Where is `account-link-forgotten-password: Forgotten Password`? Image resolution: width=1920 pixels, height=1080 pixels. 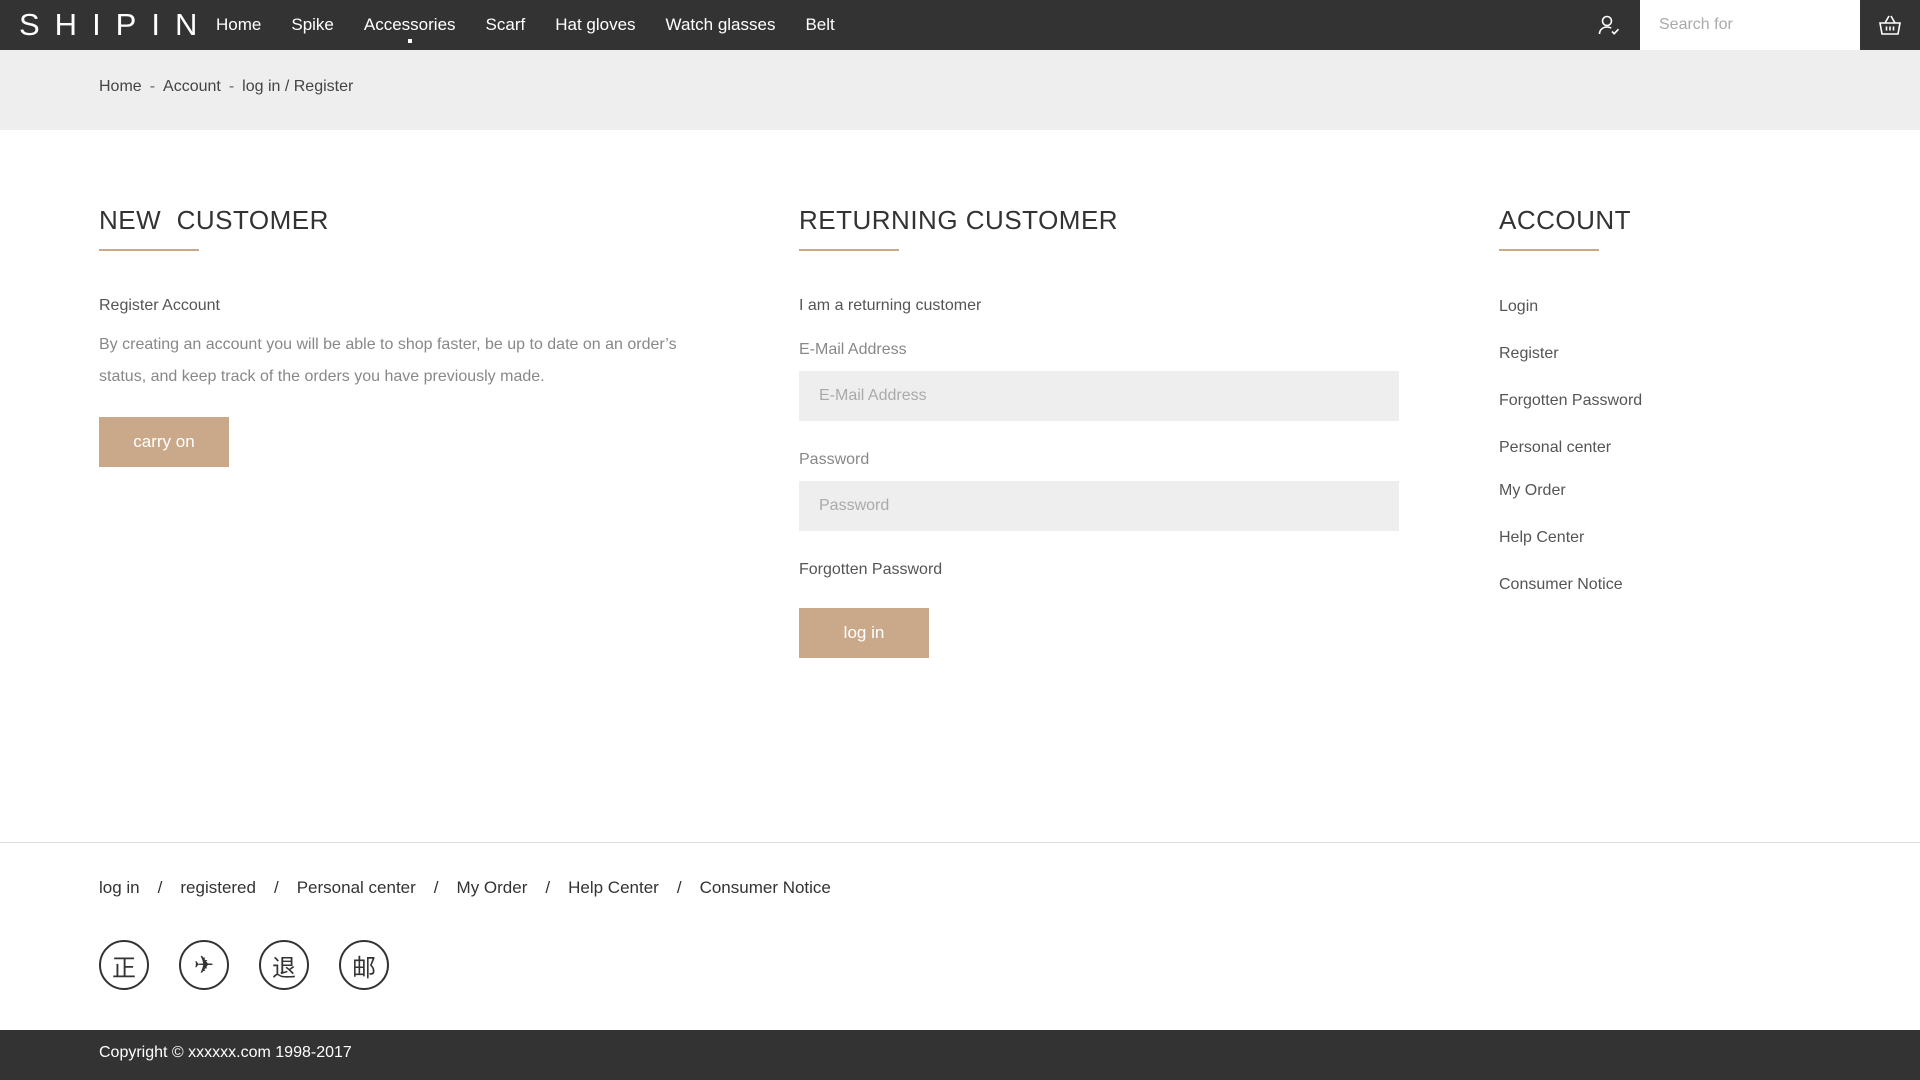
account-link-forgotten-password: Forgotten Password is located at coordinates (1570, 401).